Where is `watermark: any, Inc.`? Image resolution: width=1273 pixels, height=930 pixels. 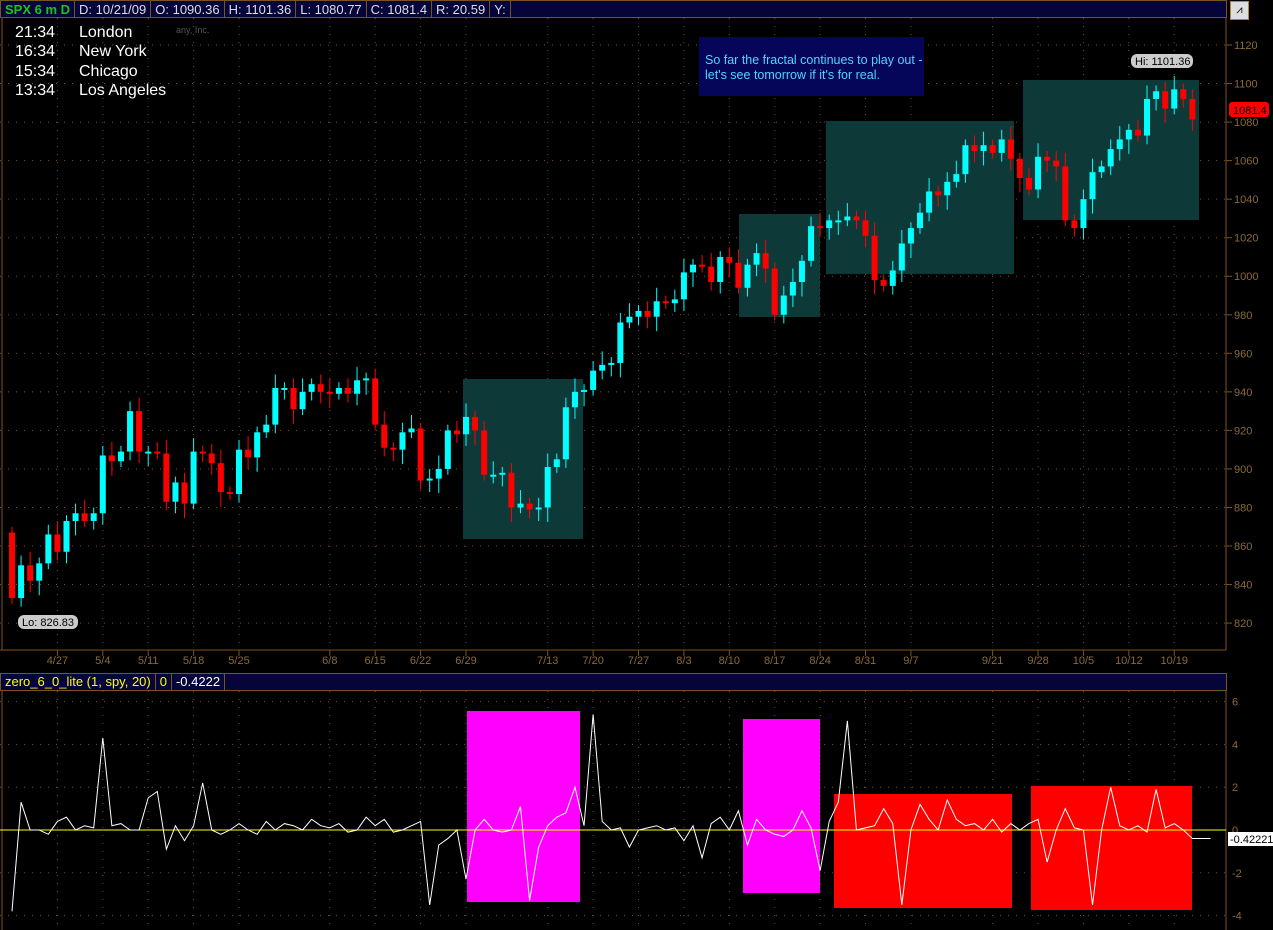
watermark: any, Inc. is located at coordinates (193, 30).